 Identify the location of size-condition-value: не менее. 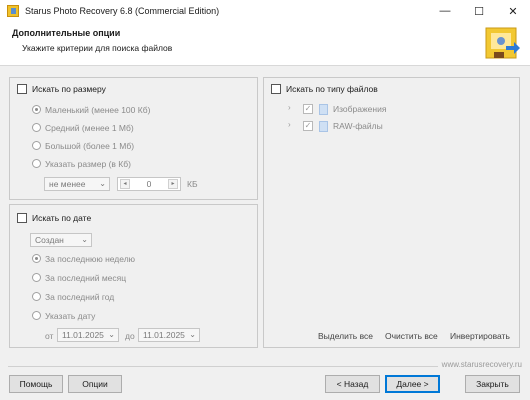
(67, 184).